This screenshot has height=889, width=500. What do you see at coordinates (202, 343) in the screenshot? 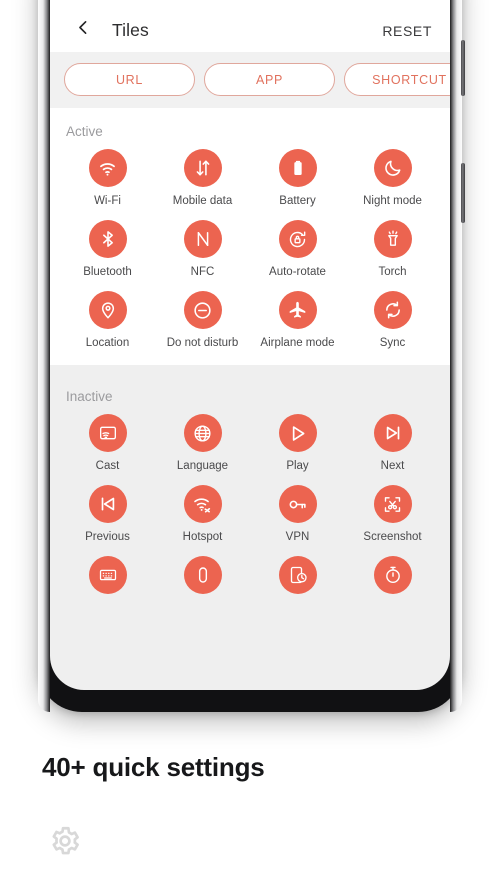
I see `tile-label: Do not disturb` at bounding box center [202, 343].